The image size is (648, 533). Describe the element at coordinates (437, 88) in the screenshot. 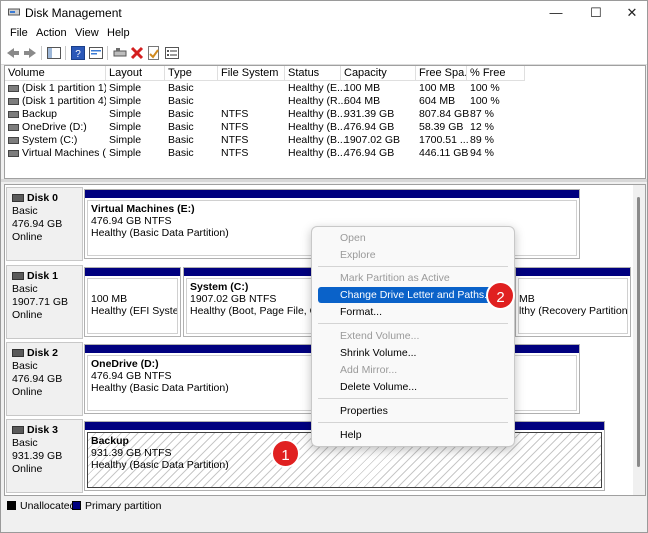

I see `cell-free-space: 100 MB` at that location.